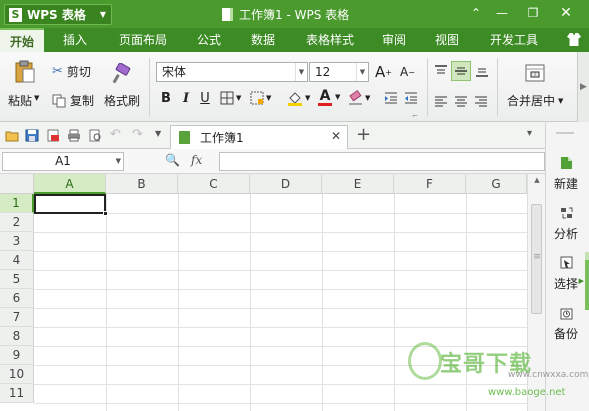 The width and height of the screenshot is (589, 411). Describe the element at coordinates (566, 224) in the screenshot. I see `task-pane-analyze-button: 分析` at that location.